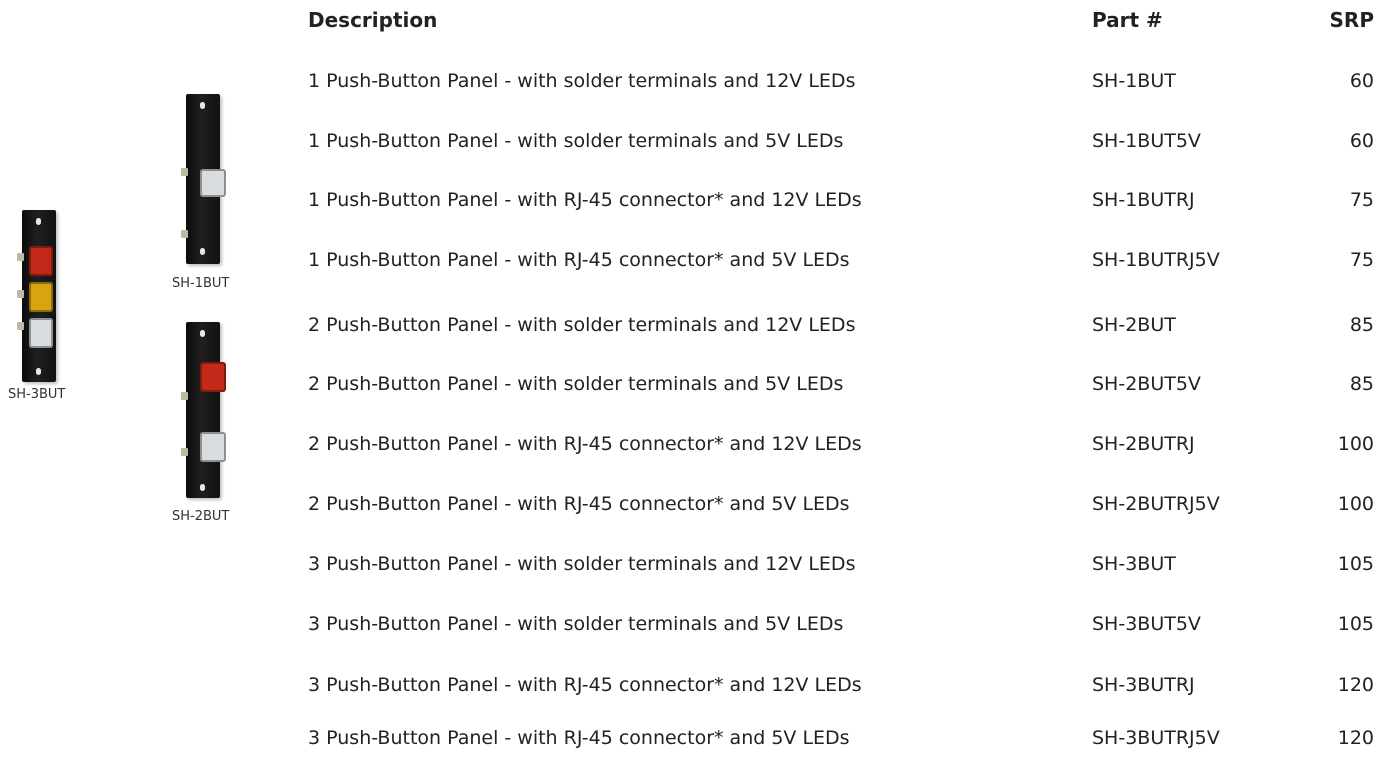 This screenshot has width=1392, height=762. I want to click on row-part-number: SH-3BUTRJ5V, so click(1156, 738).